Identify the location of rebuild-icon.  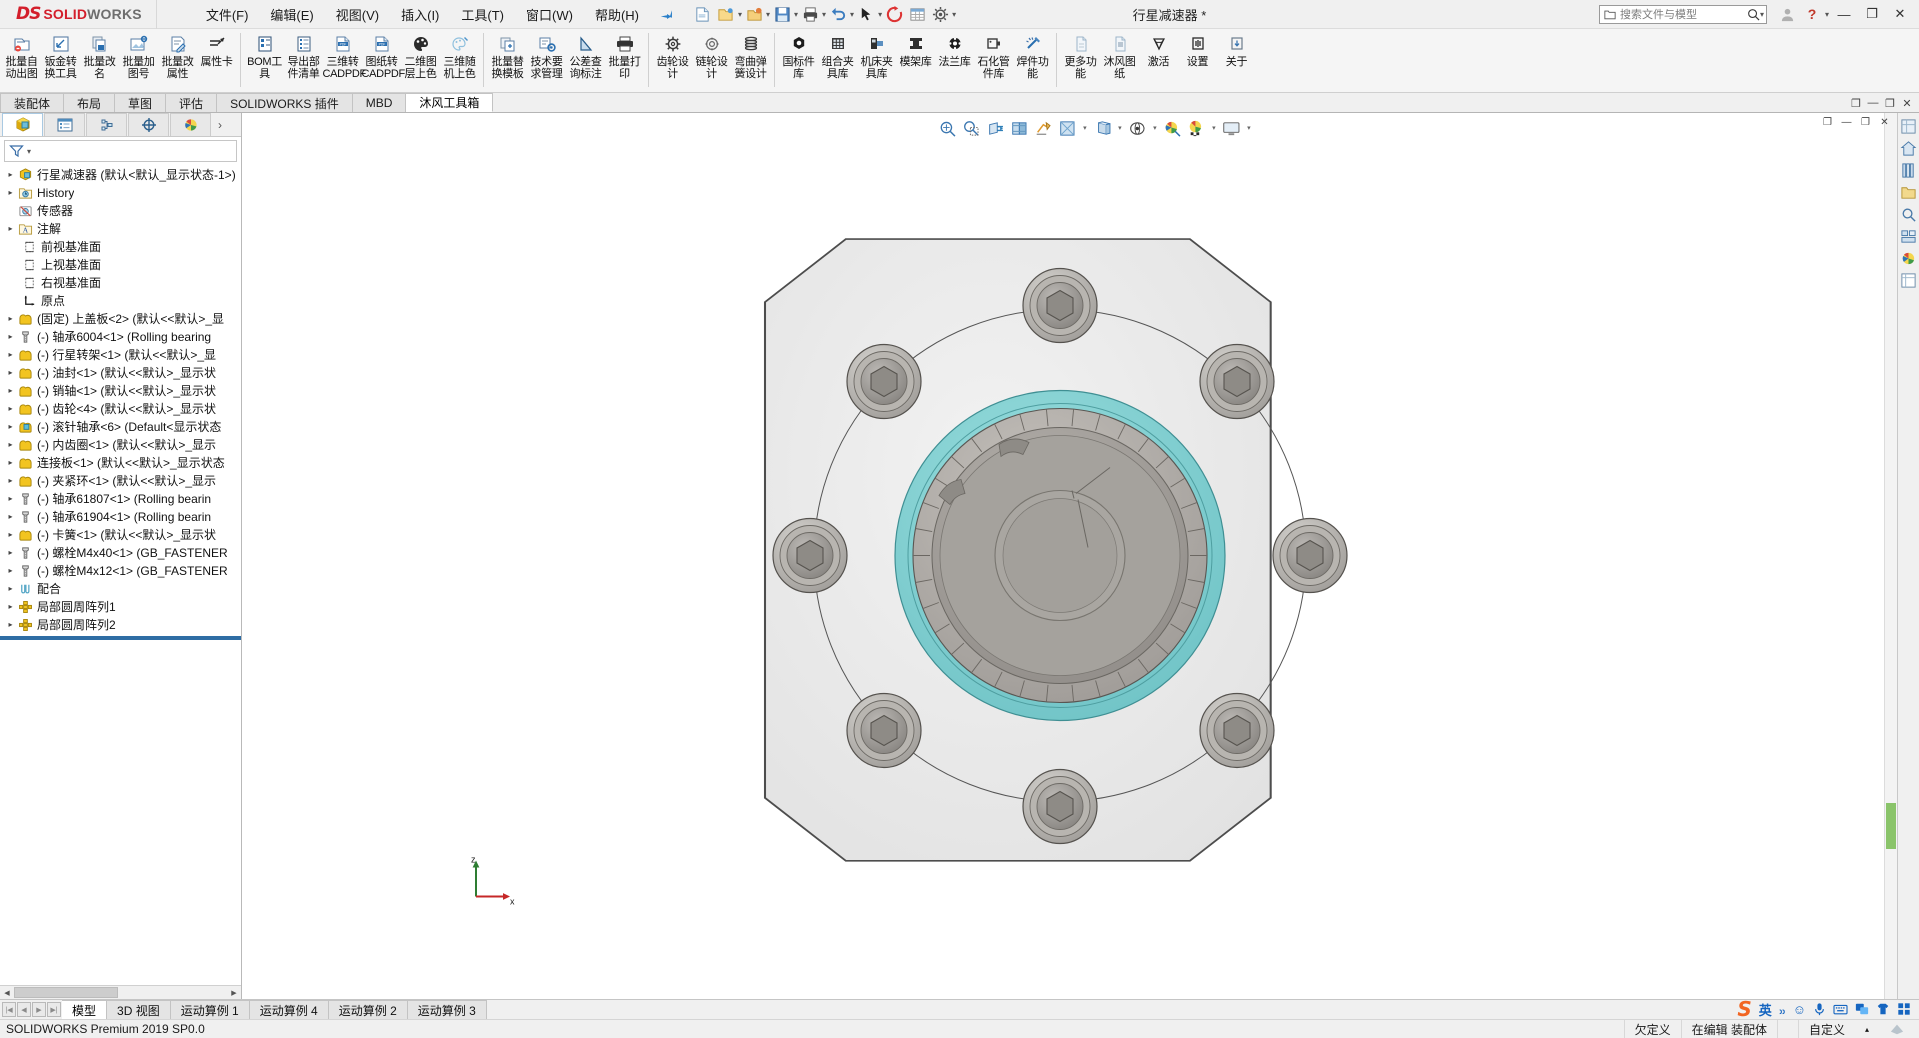
(894, 14).